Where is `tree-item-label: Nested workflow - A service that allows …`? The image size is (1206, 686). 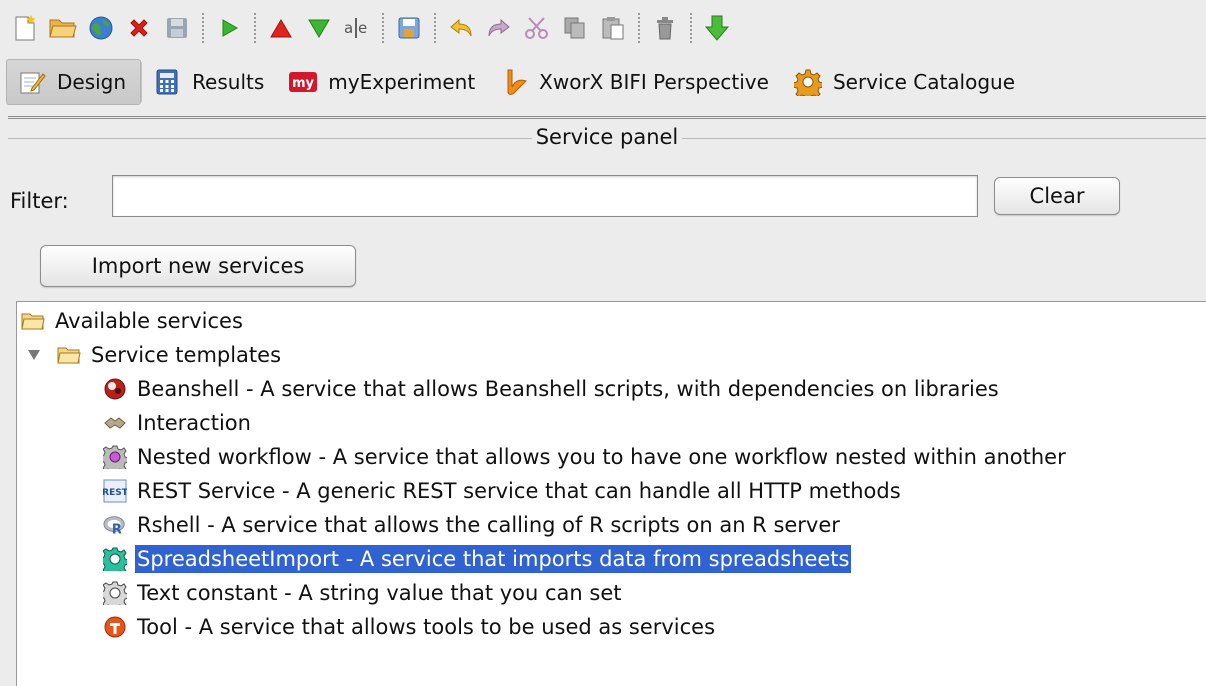
tree-item-label: Nested workflow - A service that allows … is located at coordinates (601, 457).